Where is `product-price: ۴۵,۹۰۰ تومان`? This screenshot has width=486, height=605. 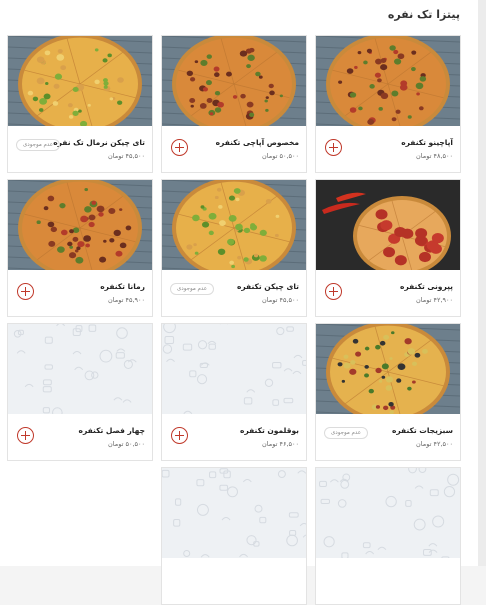
product-price: ۴۵,۹۰۰ تومان is located at coordinates (126, 300).